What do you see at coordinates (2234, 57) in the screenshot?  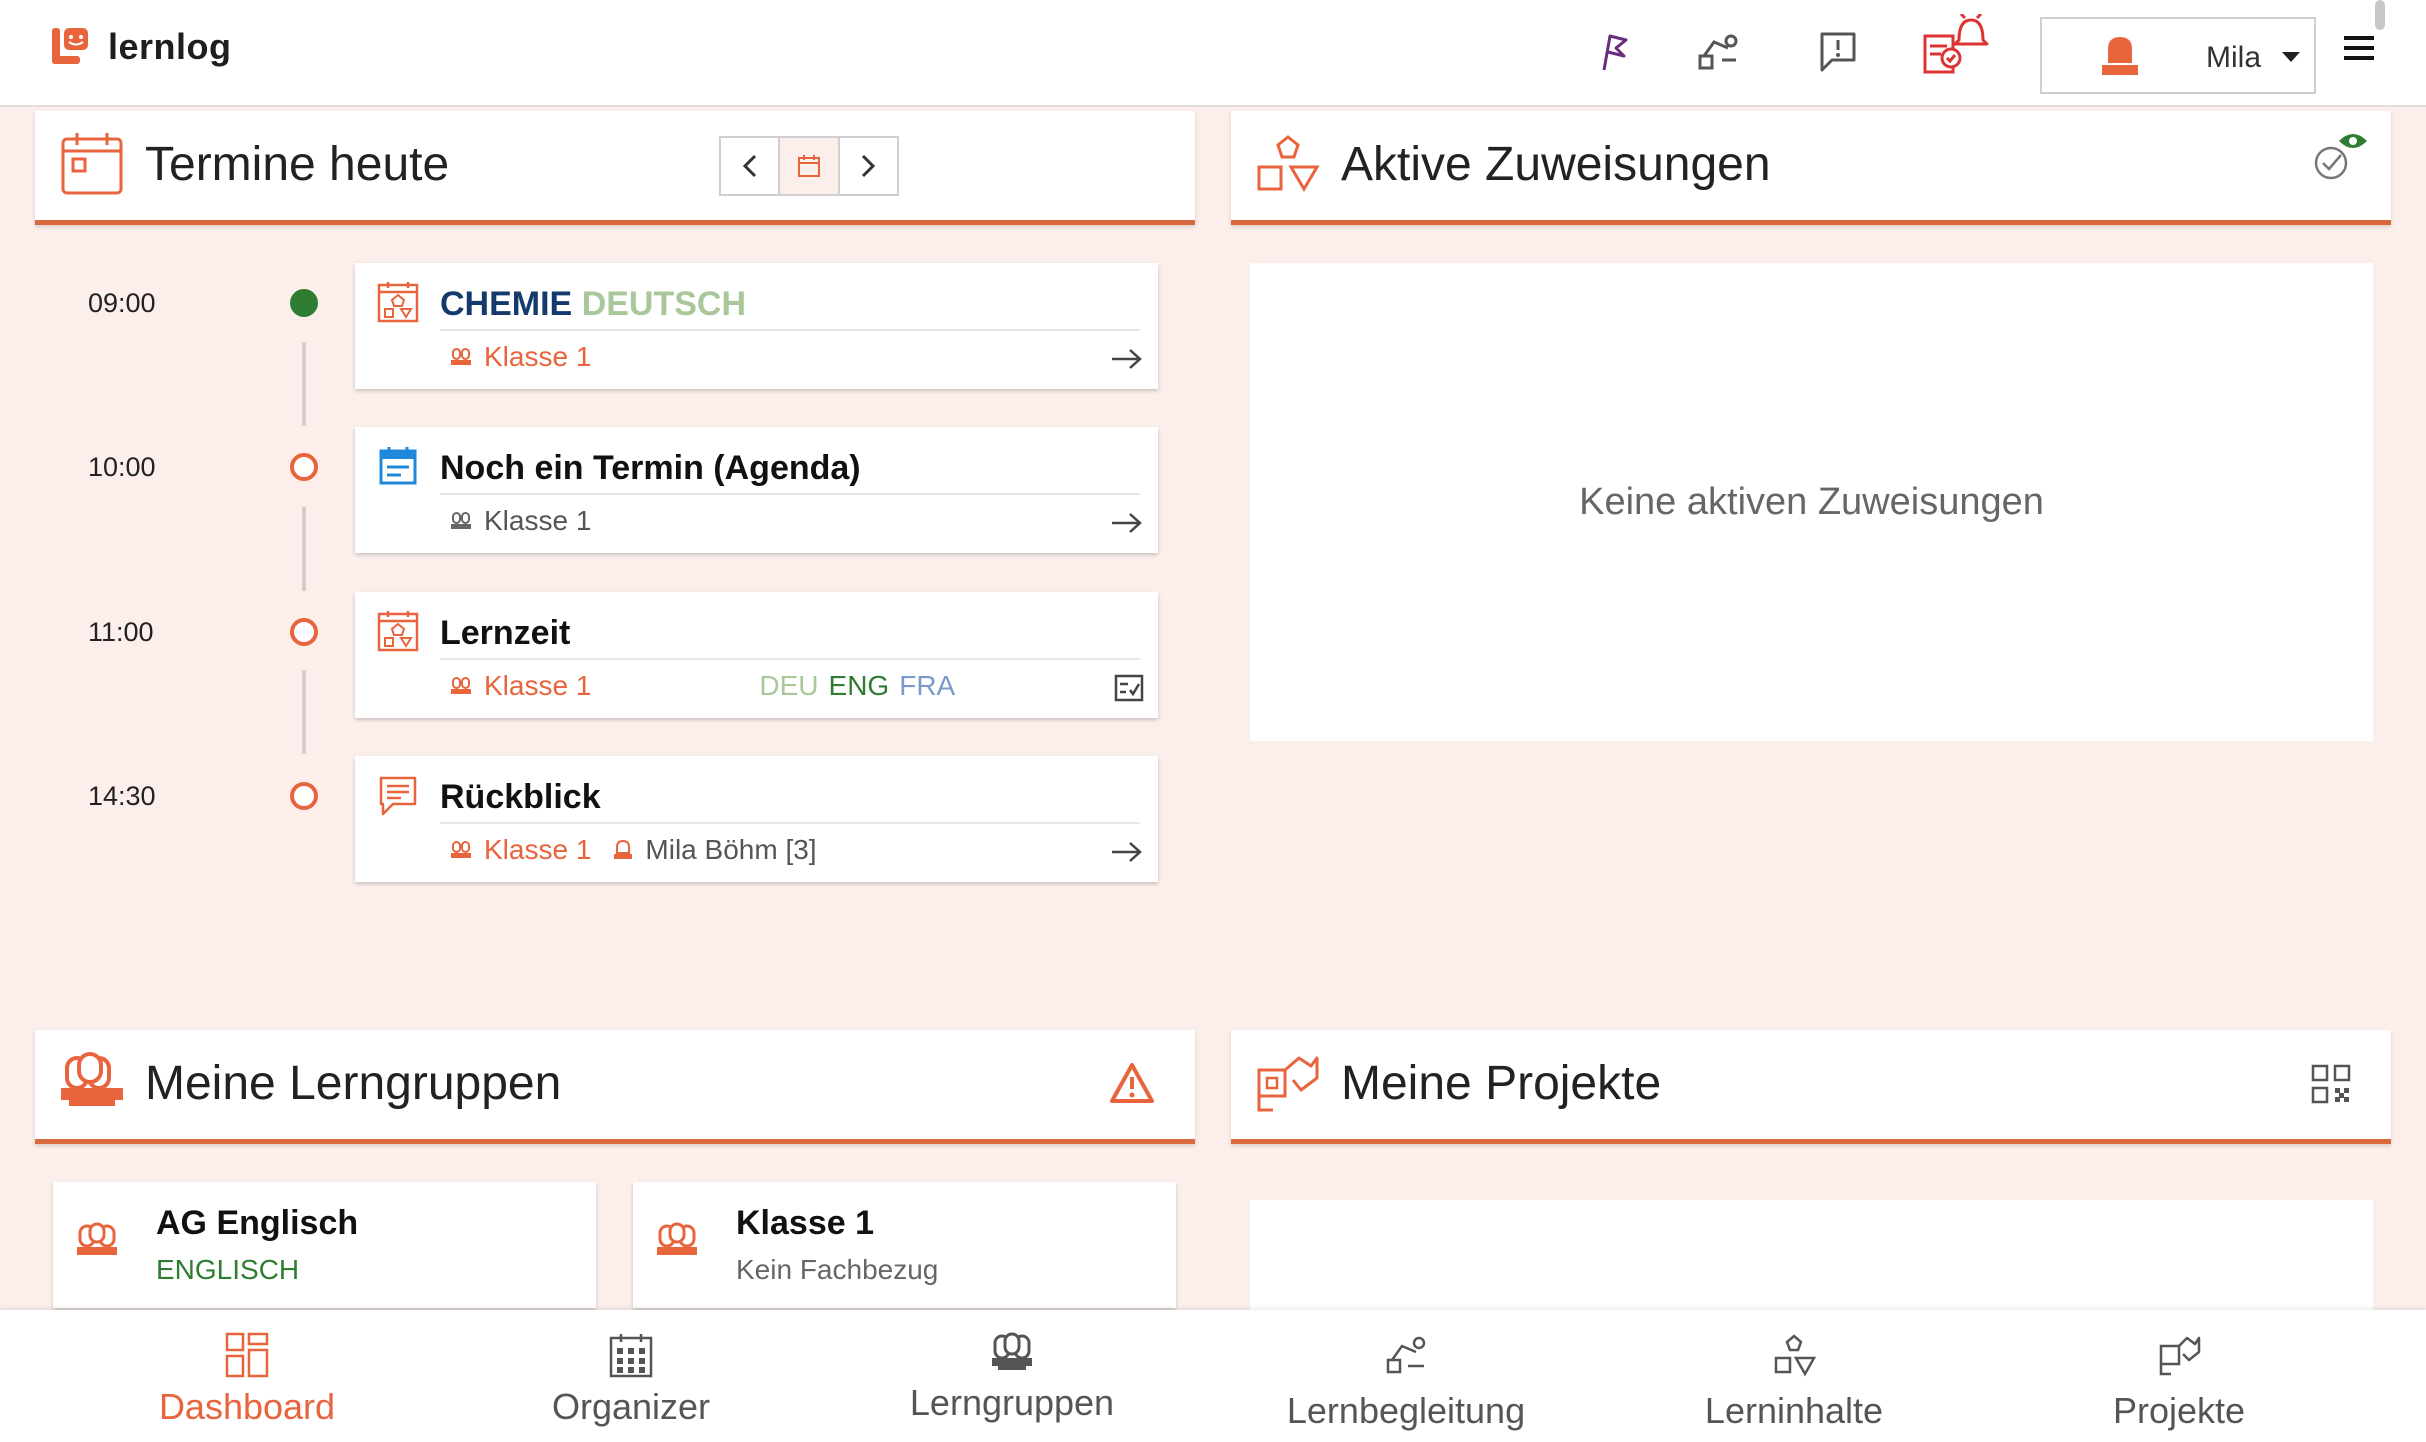 I see `user-name: Mila` at bounding box center [2234, 57].